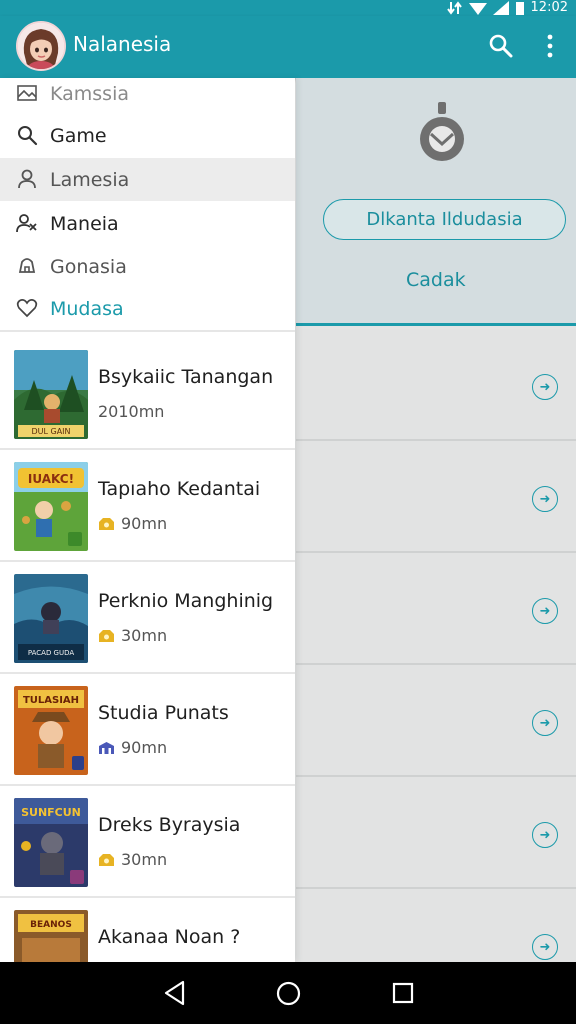  I want to click on menu-item-maneia: Maneia, so click(147, 223).